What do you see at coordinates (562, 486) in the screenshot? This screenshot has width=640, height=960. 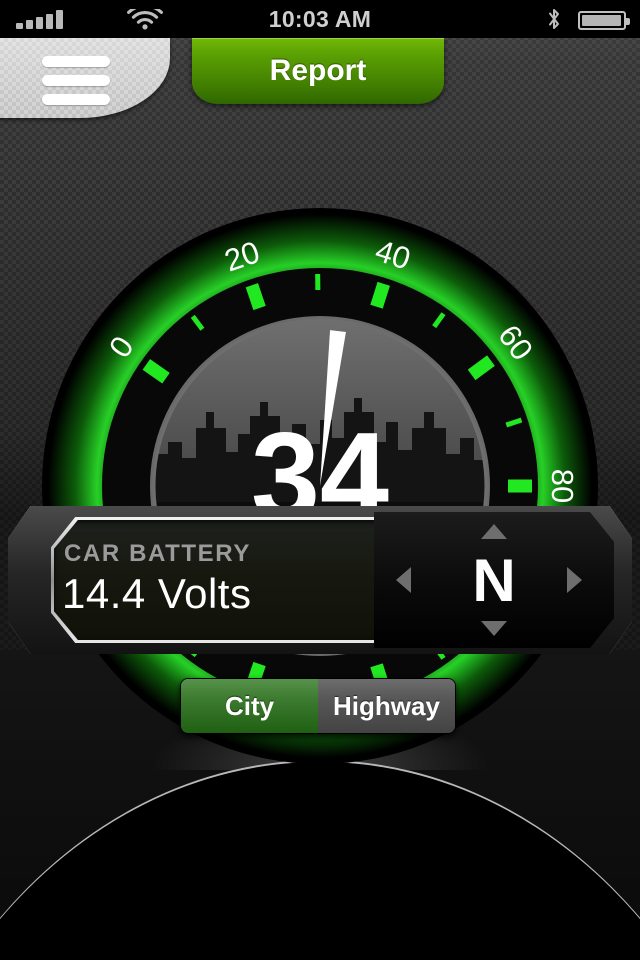 I see `svg-text: 80` at bounding box center [562, 486].